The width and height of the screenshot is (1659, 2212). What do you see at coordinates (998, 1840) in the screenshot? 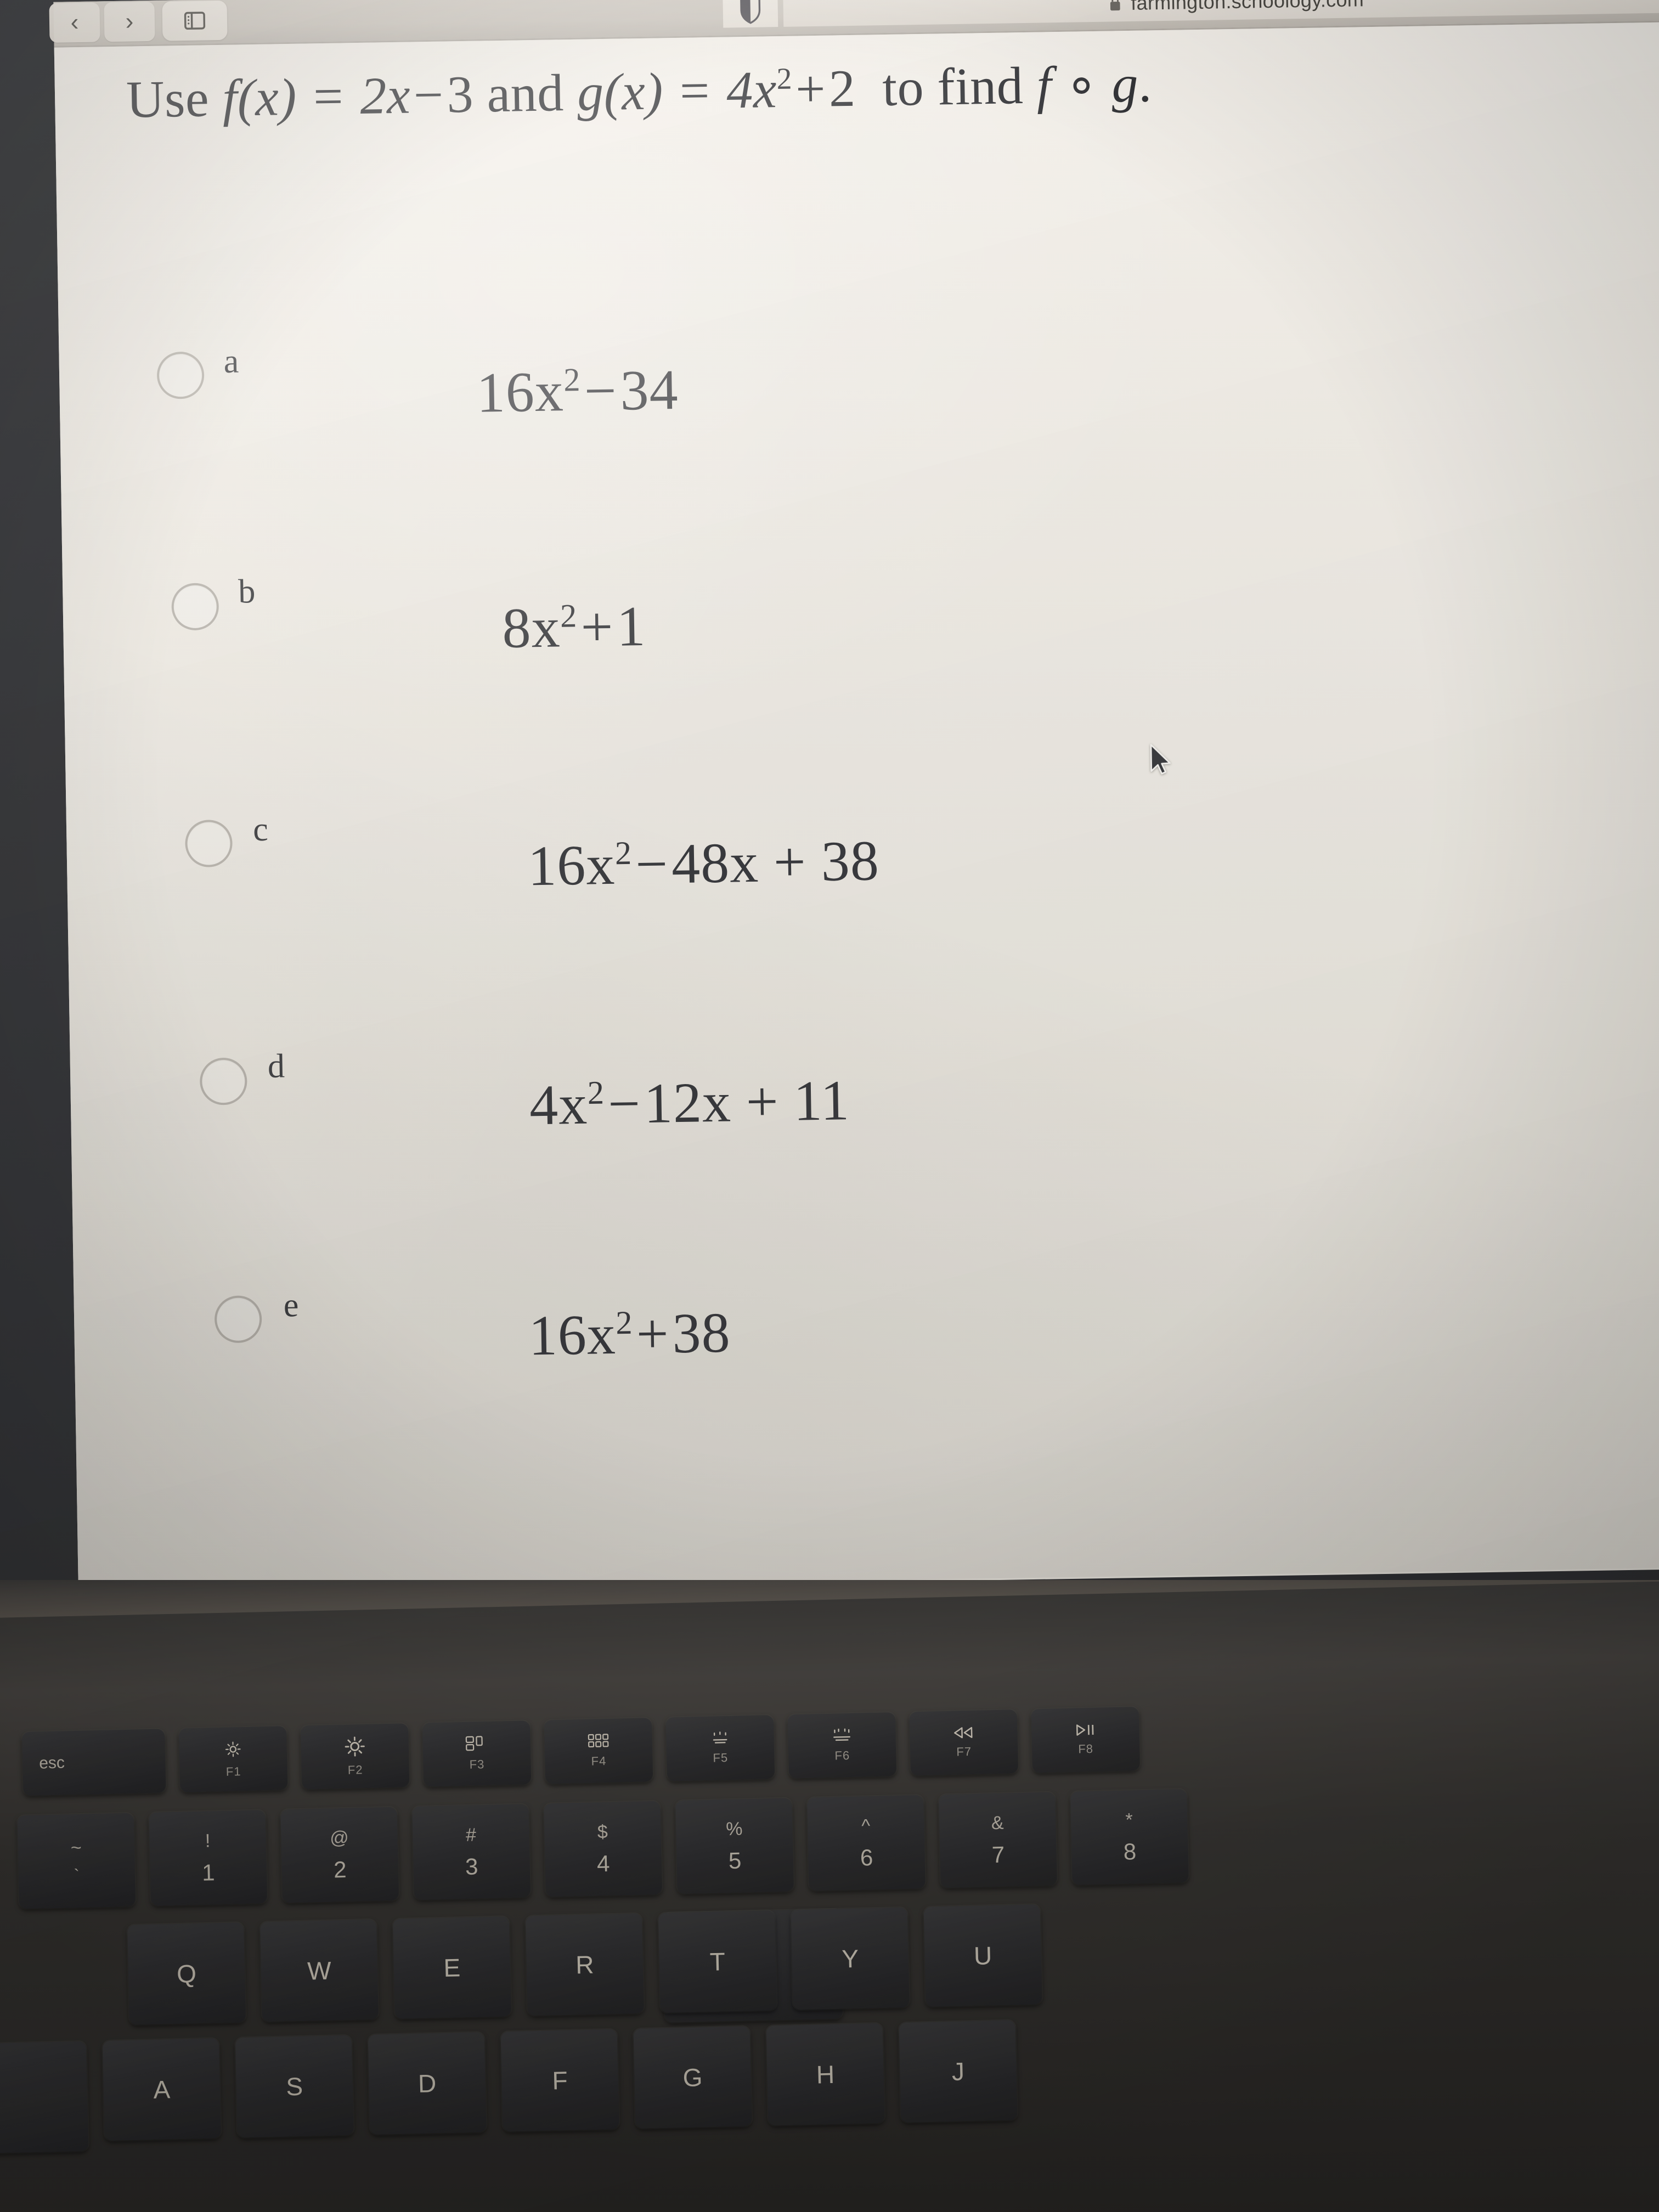
I see `key-7: & 7` at bounding box center [998, 1840].